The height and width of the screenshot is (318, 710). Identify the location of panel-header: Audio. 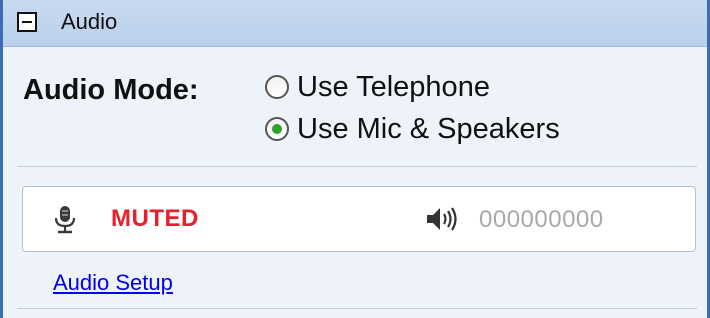
(355, 23).